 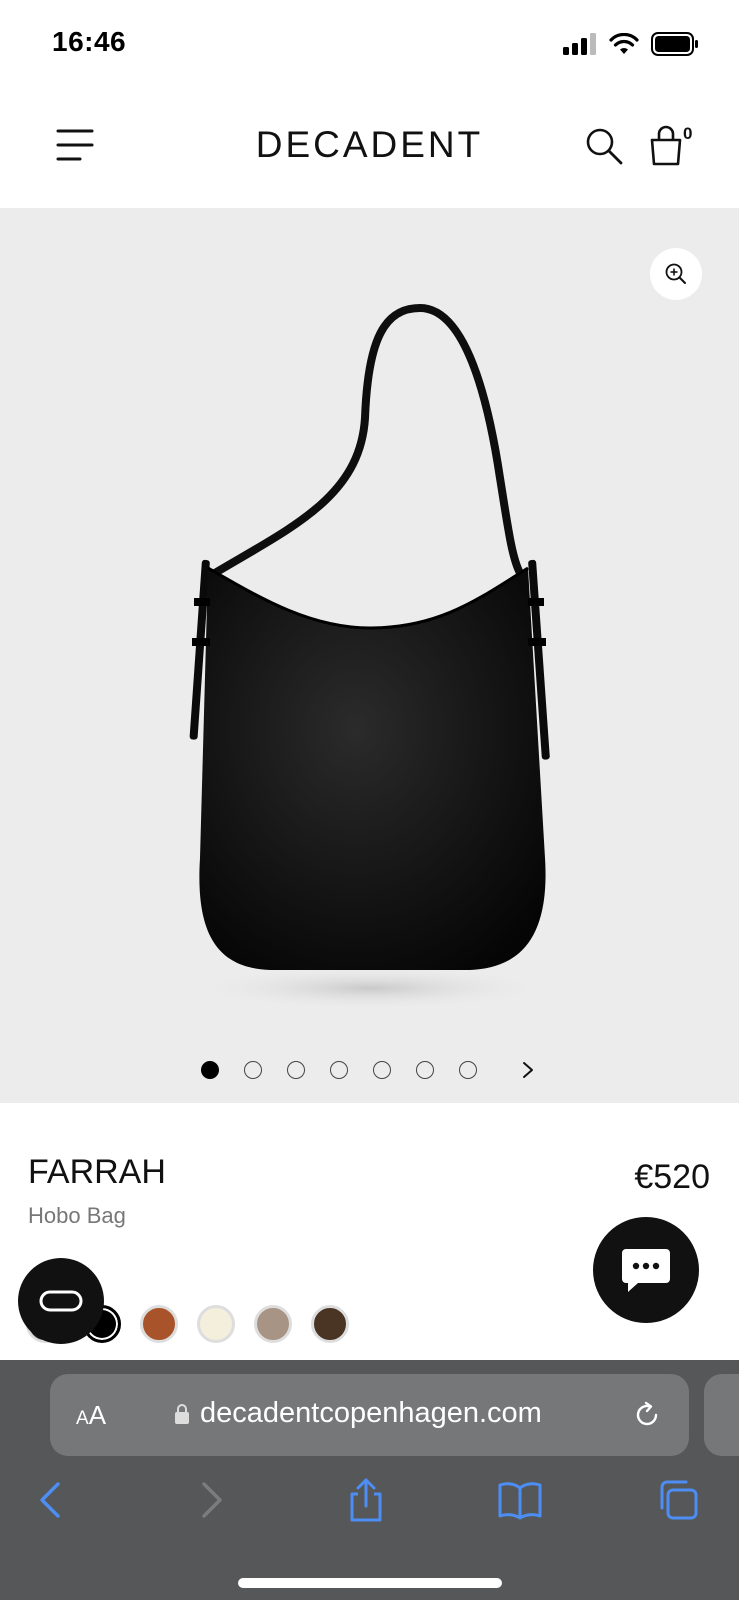 I want to click on address-bar: AA decadentcopenhagen.com, so click(x=369, y=1415).